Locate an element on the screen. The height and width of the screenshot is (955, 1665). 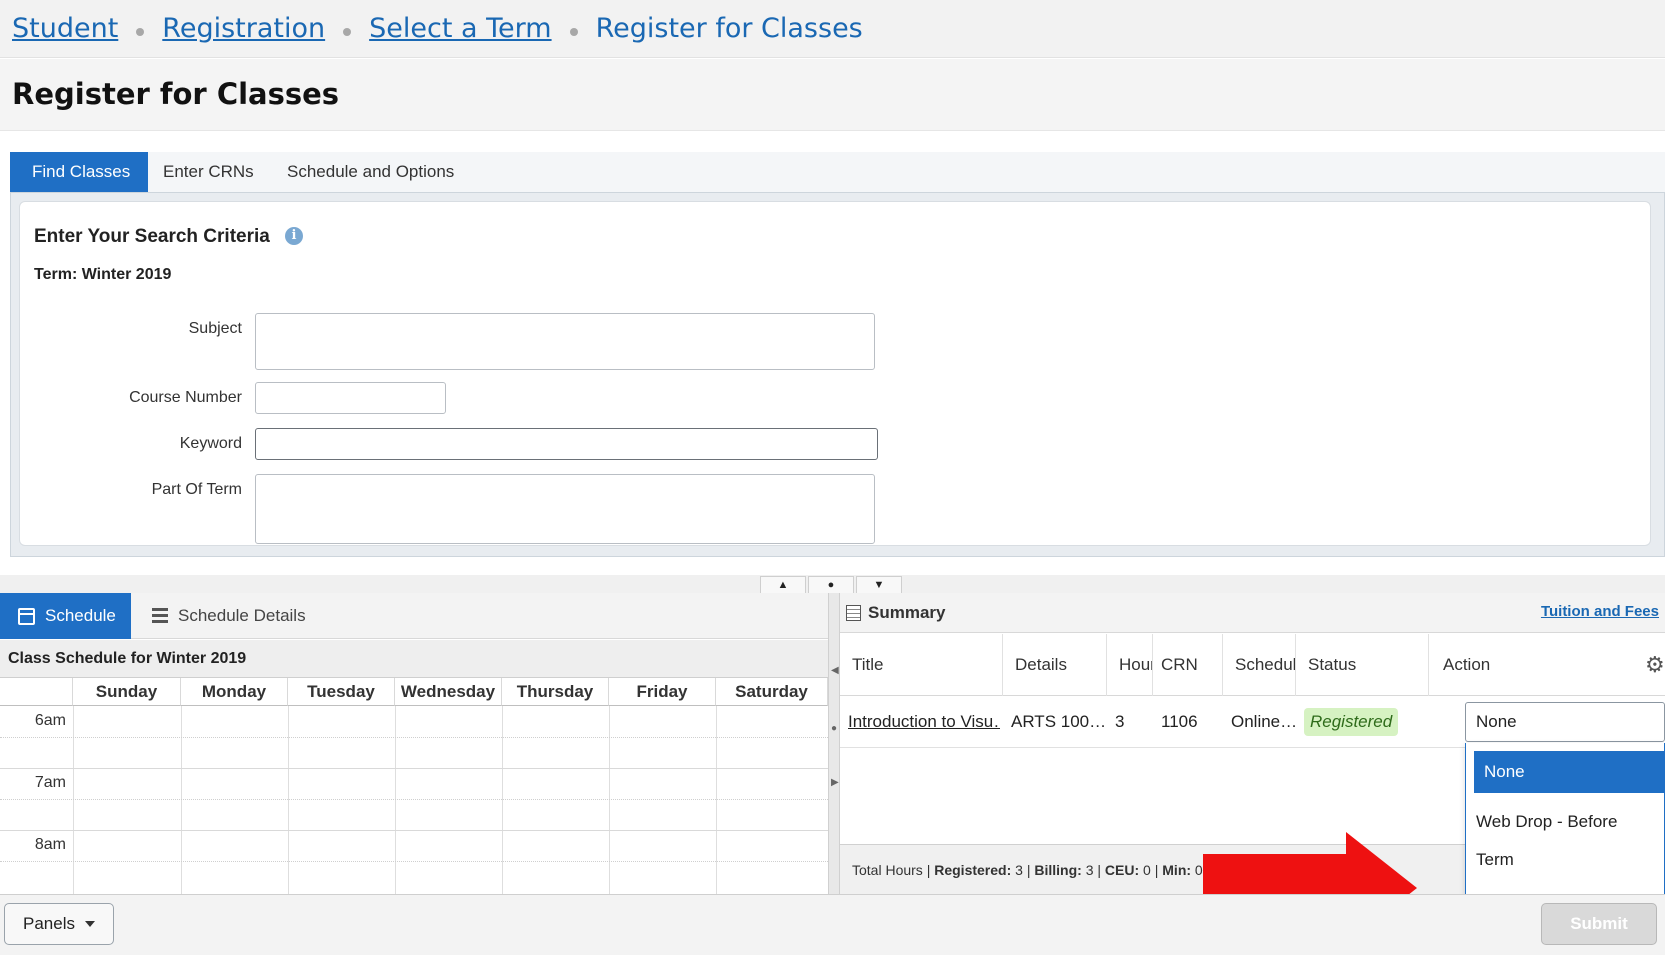
ceu-label: CEU: is located at coordinates (1122, 870).